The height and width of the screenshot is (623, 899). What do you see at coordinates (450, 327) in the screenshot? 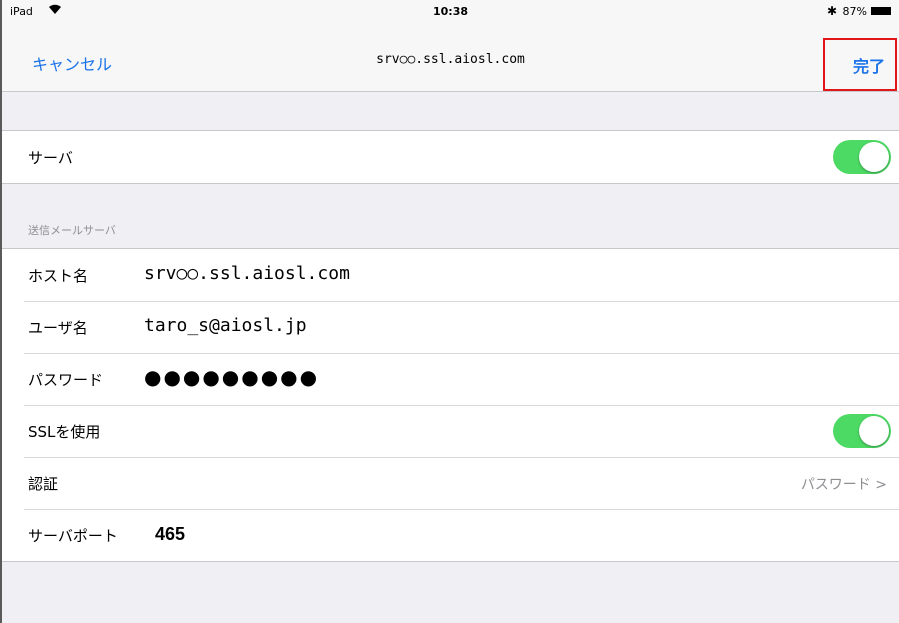
I see `user-row: ユーザ名 taro_s@aiosl.jp` at bounding box center [450, 327].